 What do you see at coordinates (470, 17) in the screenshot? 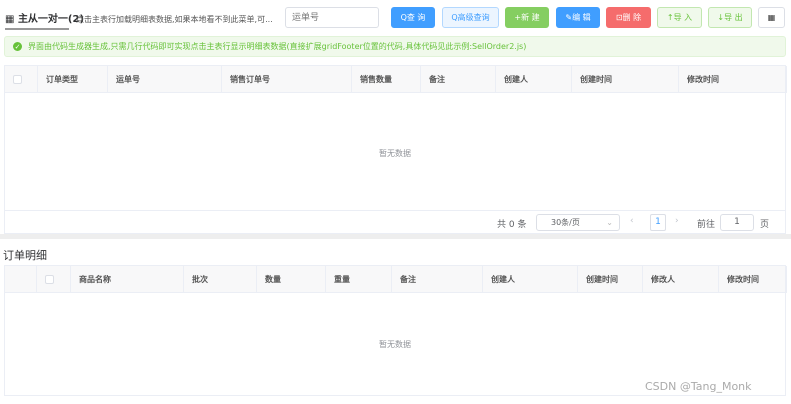
I see `advanced-query-button: Q高级查询` at bounding box center [470, 17].